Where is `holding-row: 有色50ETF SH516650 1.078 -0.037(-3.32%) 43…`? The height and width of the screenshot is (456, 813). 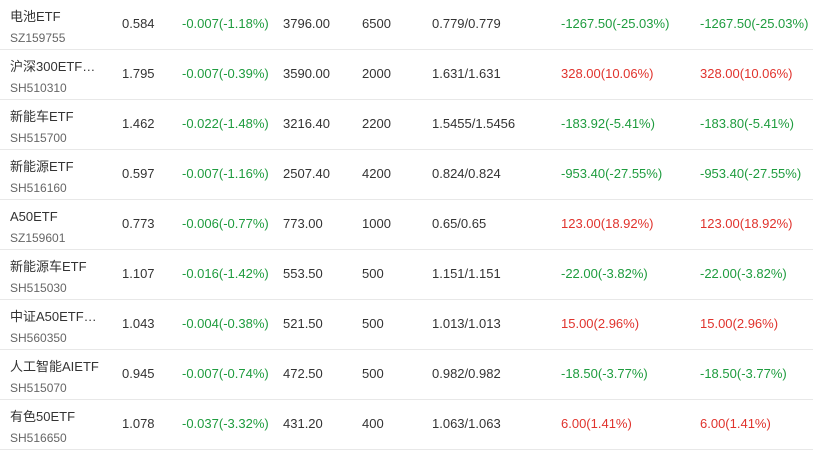
holding-row: 有色50ETF SH516650 1.078 -0.037(-3.32%) 43… is located at coordinates (406, 425).